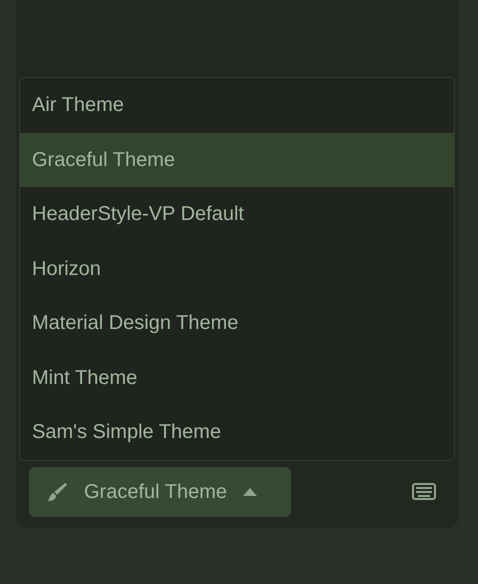 This screenshot has height=584, width=478. Describe the element at coordinates (424, 491) in the screenshot. I see `keyboard-icon` at that location.